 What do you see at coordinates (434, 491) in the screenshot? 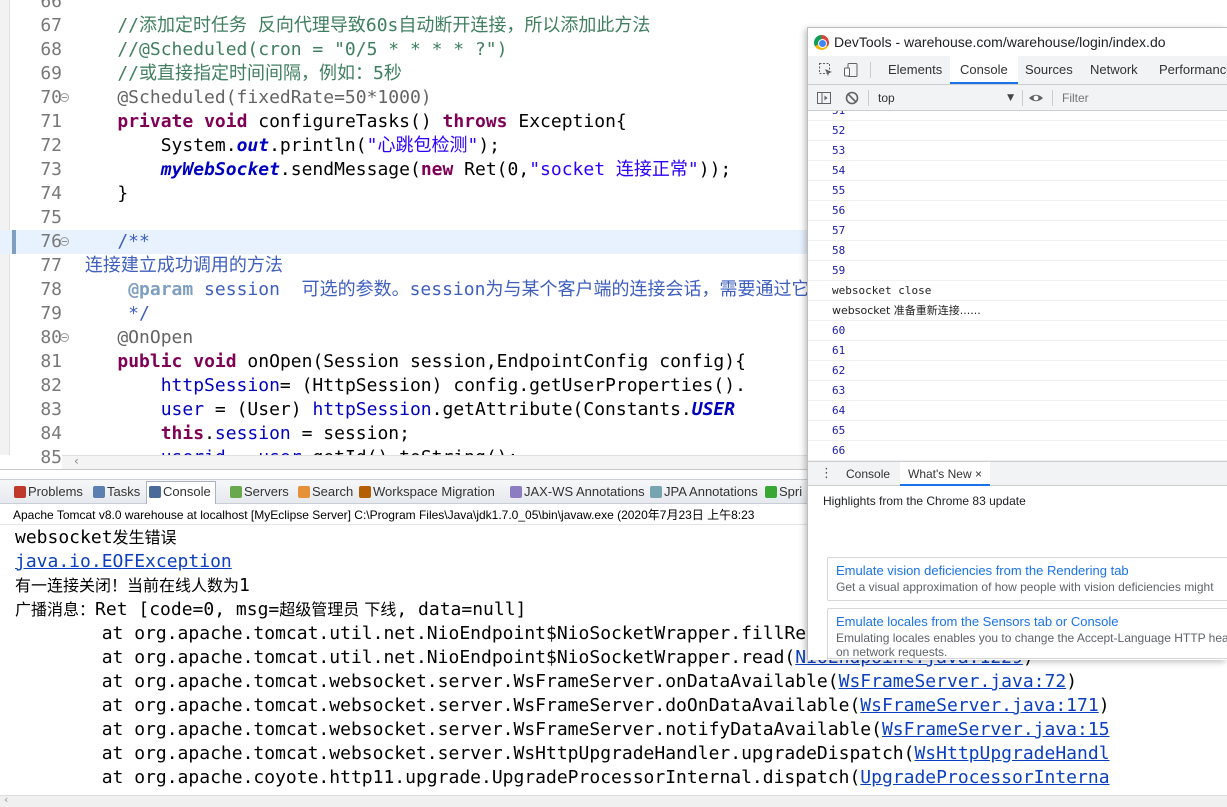
I see `tab-workspace-migration-label: Workspace Migration` at bounding box center [434, 491].